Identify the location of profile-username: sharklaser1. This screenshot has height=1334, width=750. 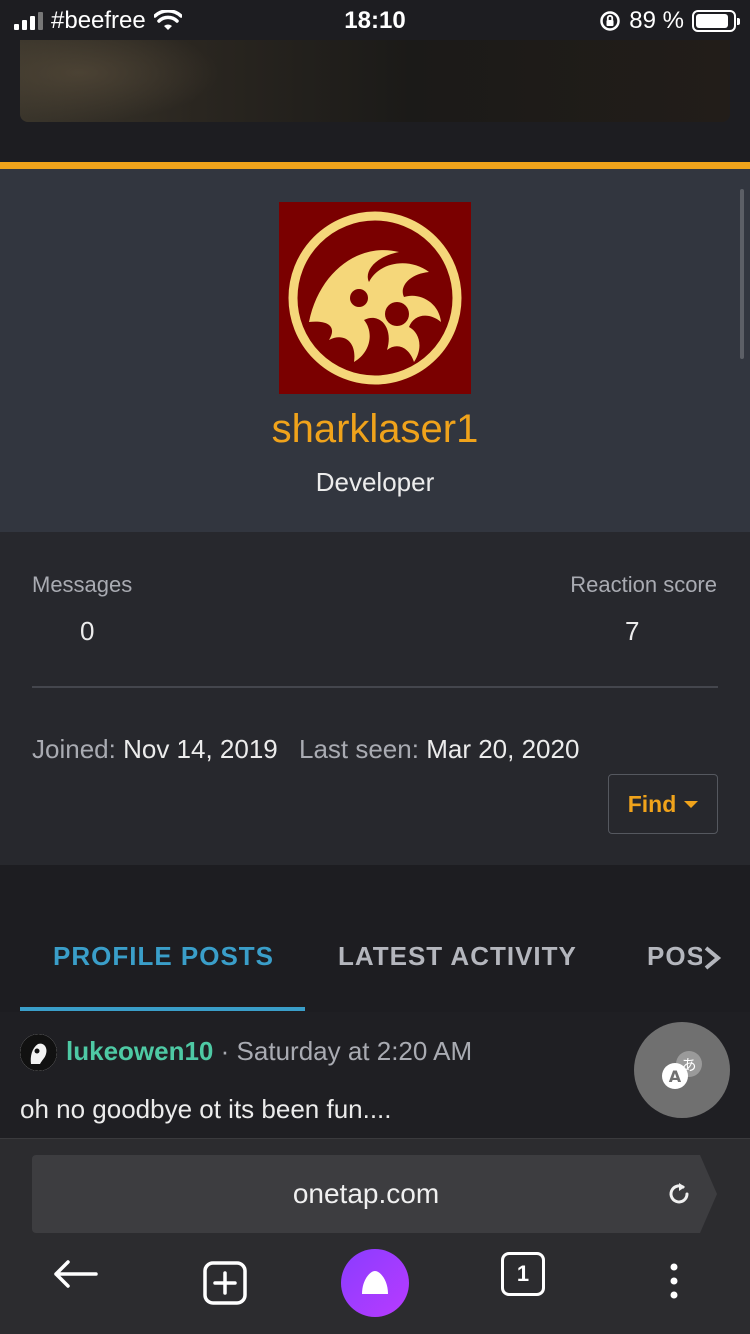
(375, 429).